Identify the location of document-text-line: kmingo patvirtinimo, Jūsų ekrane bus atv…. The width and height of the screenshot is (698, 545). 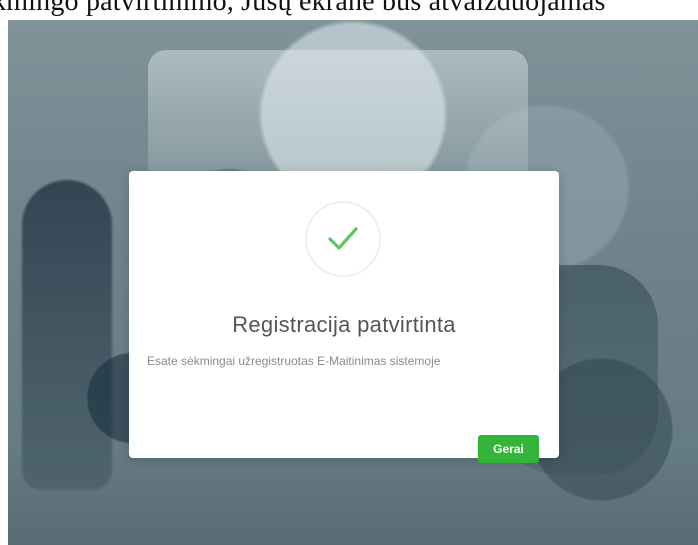
(303, 8).